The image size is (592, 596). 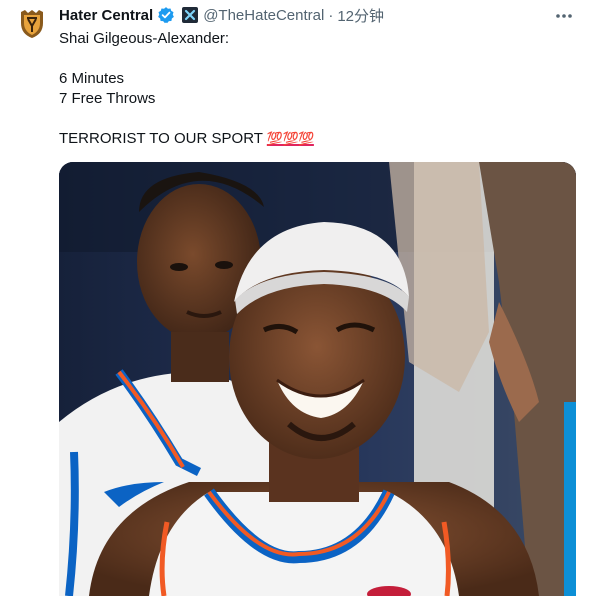 What do you see at coordinates (107, 98) in the screenshot?
I see `tweet-text-line: 7 Free Throws` at bounding box center [107, 98].